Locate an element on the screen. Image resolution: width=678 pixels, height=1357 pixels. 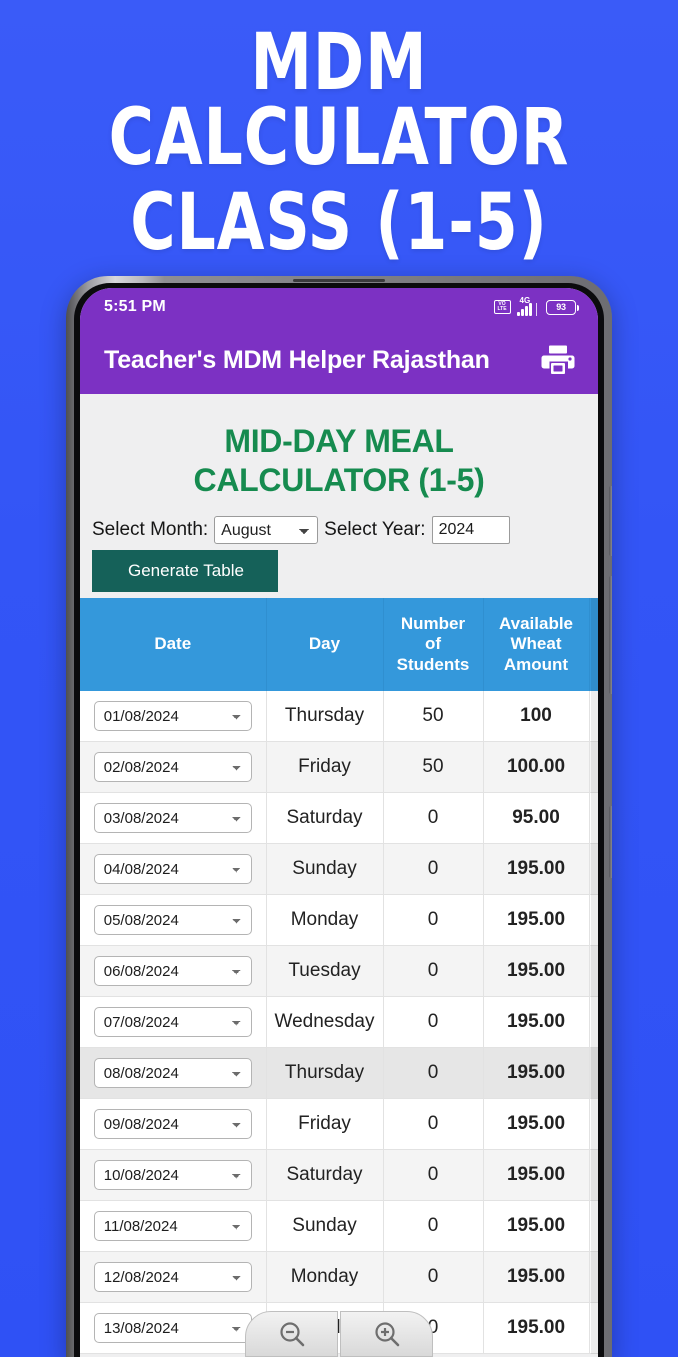
filter-controls: Select Month: August Select Year: is located at coordinates (339, 530).